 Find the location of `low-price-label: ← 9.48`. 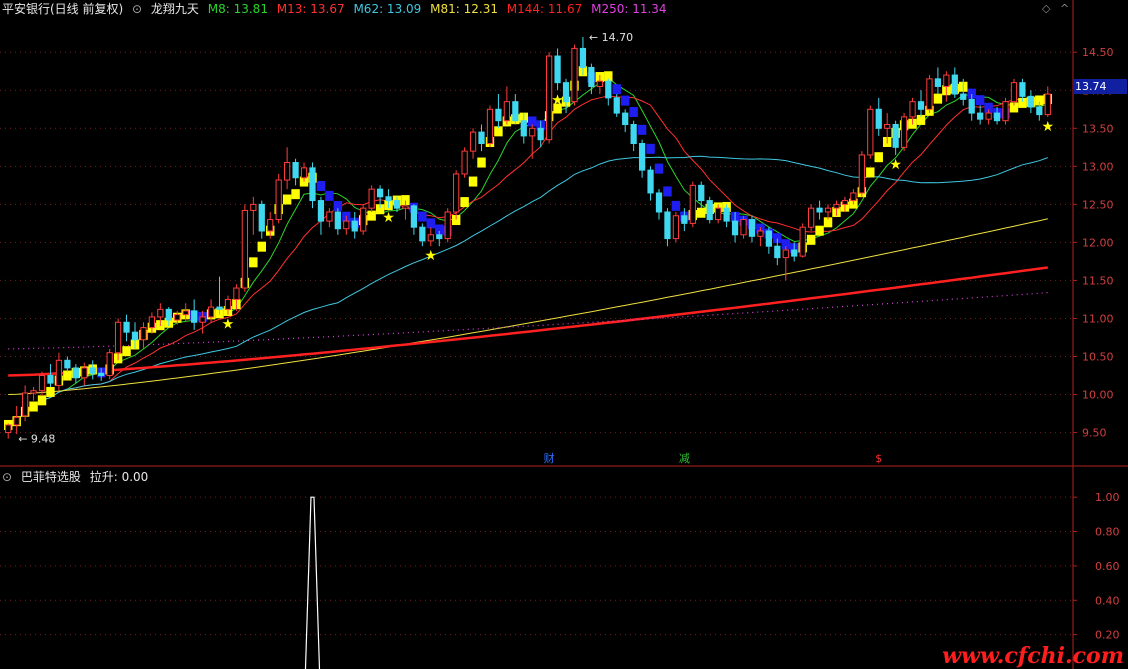

low-price-label: ← 9.48 is located at coordinates (36, 439).